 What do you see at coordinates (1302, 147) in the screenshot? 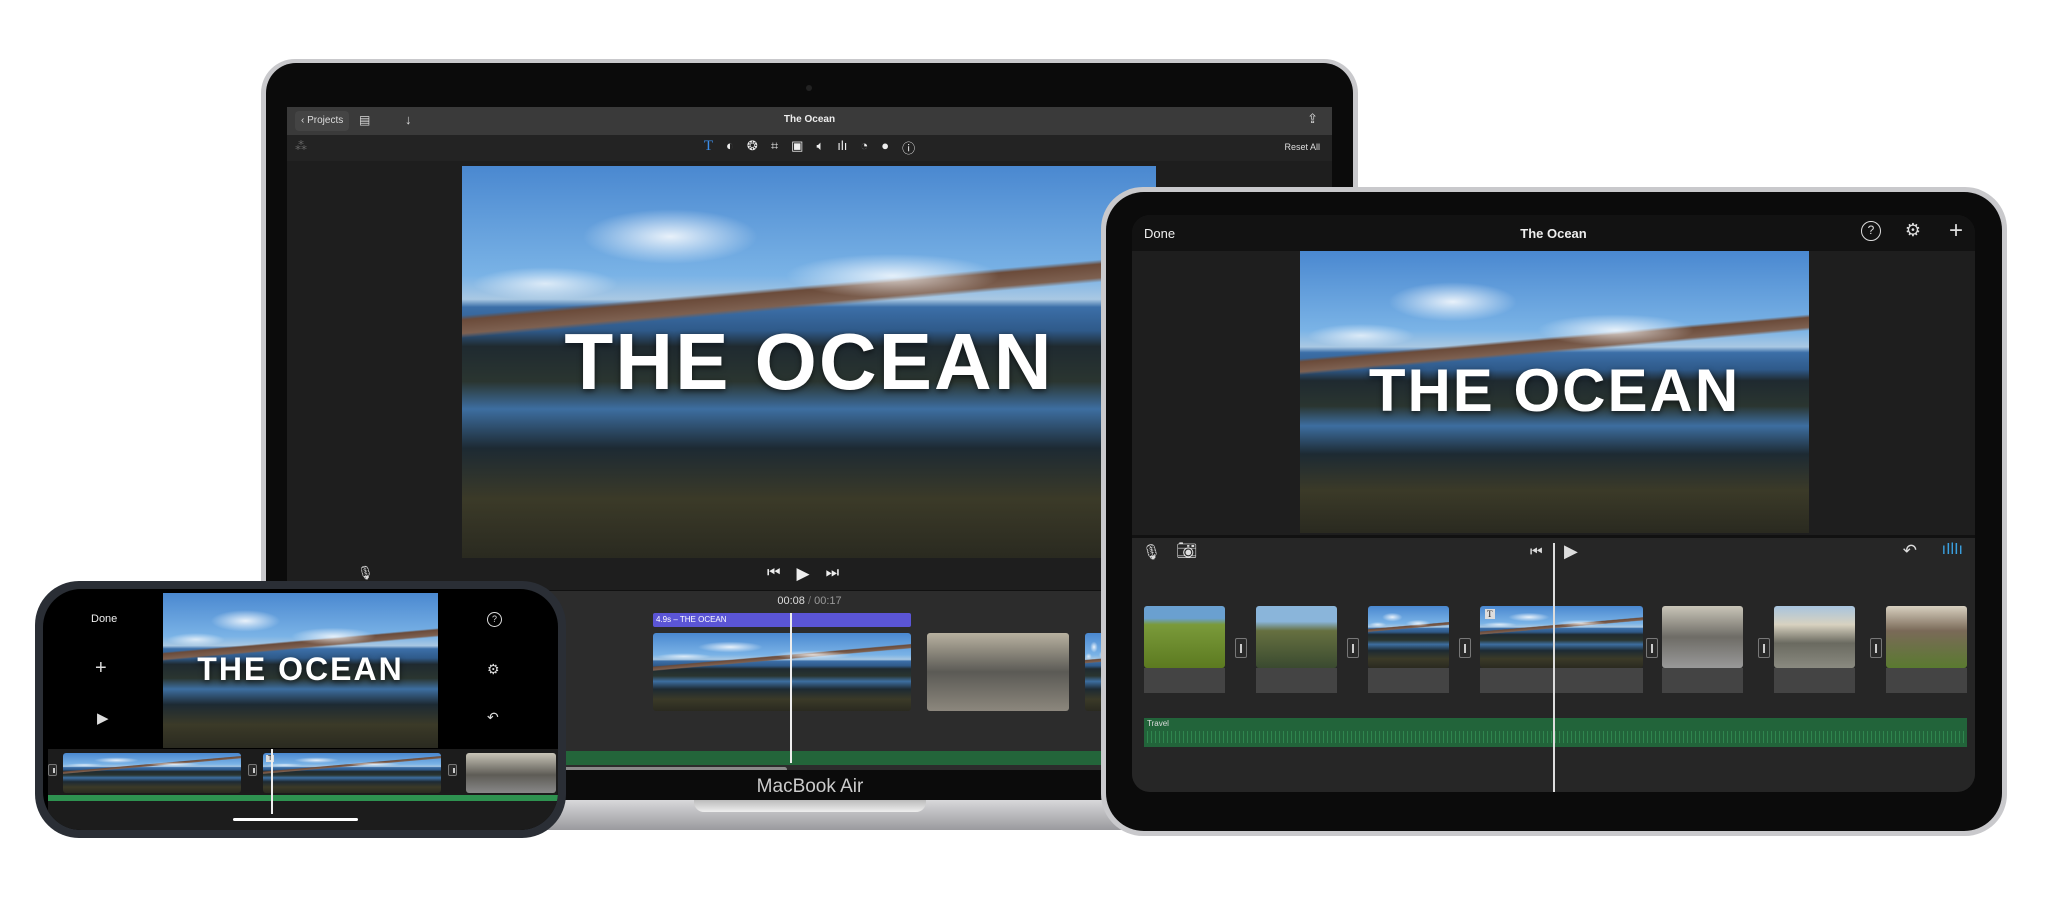
I see `reset-all-button: Reset All` at bounding box center [1302, 147].